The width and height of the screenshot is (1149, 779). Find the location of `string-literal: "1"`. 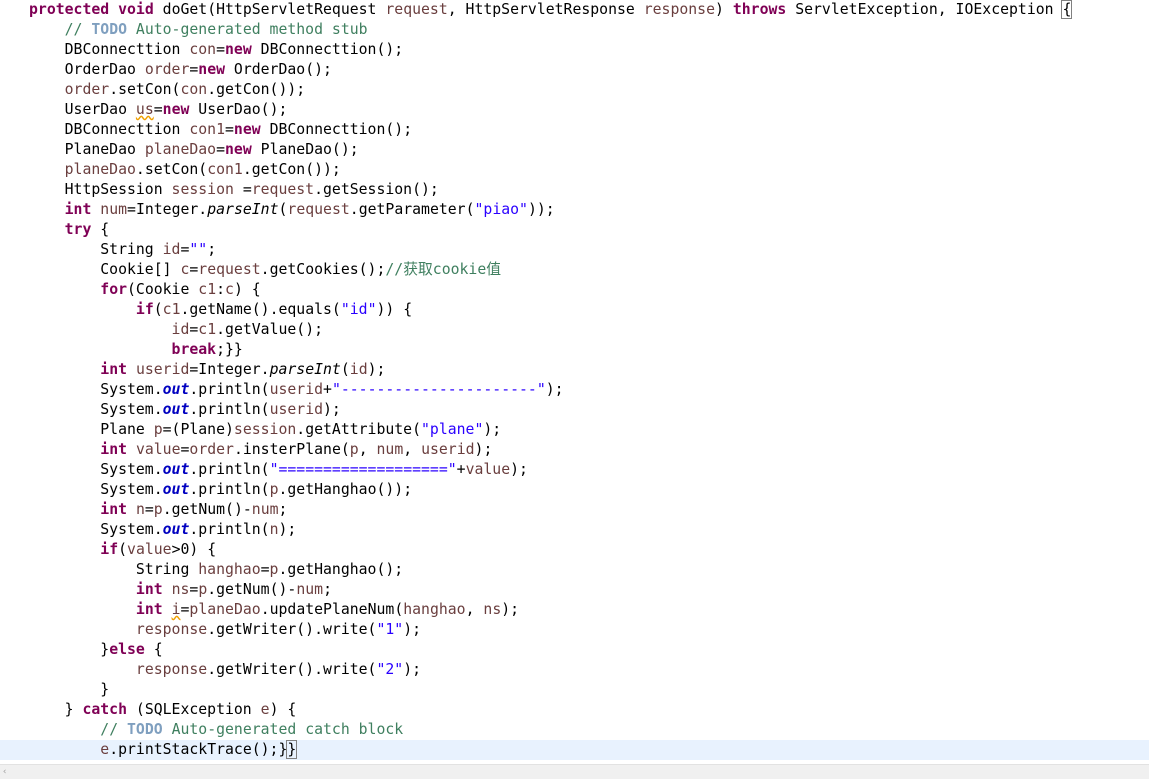

string-literal: "1" is located at coordinates (390, 629).